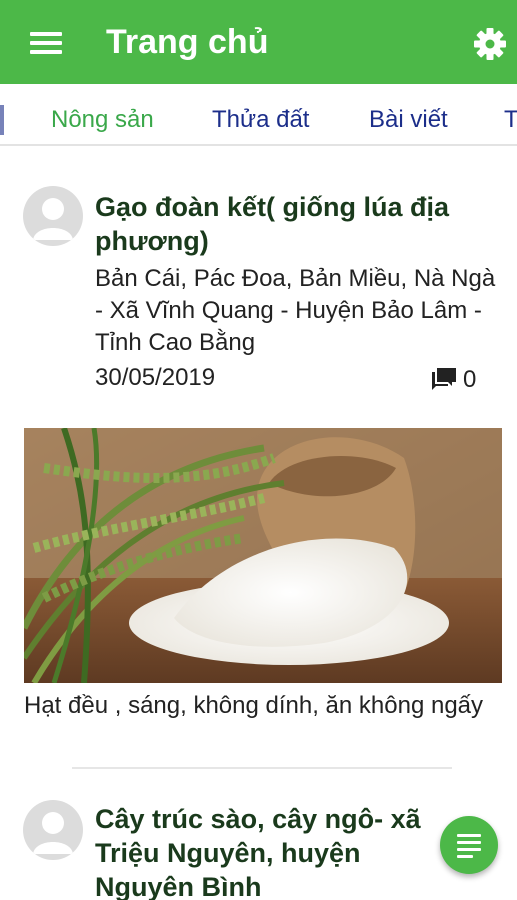 This screenshot has height=900, width=517. What do you see at coordinates (295, 224) in the screenshot?
I see `post-title: Gạo đoàn kết( giống lúa địa phương)` at bounding box center [295, 224].